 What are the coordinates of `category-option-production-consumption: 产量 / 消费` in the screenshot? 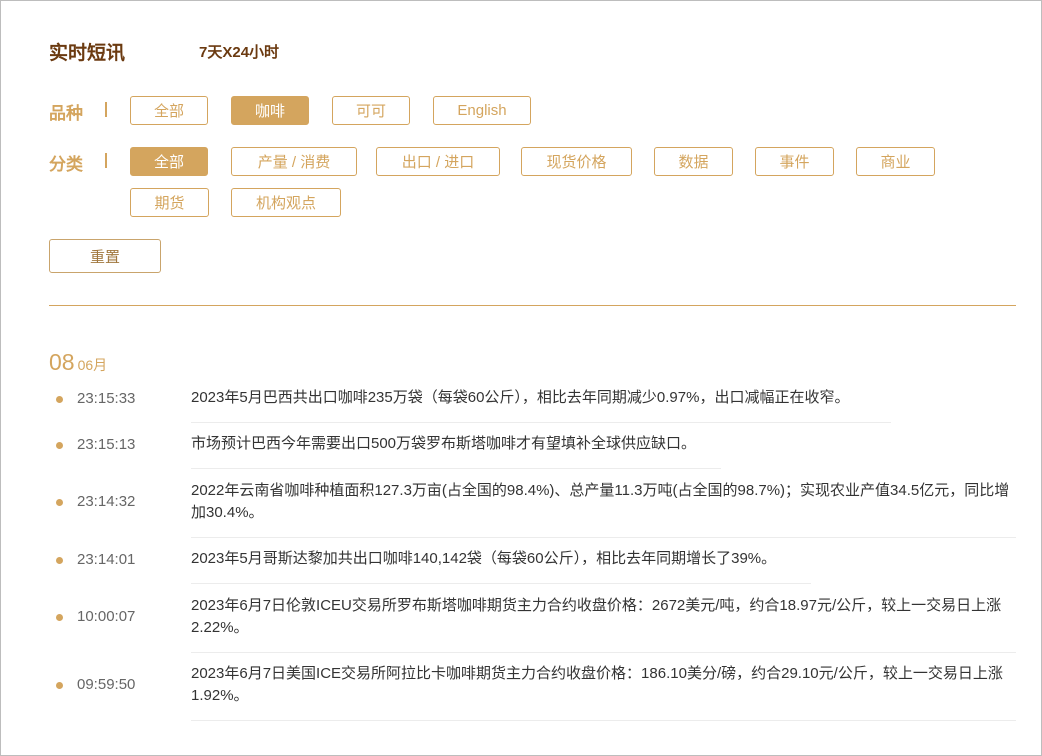 It's located at (294, 161).